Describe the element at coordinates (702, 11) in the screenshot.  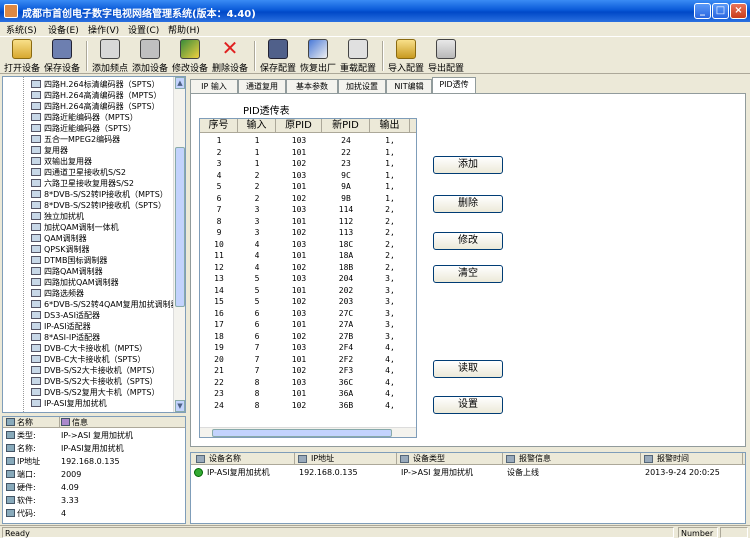
I see `minimize-button: _` at that location.